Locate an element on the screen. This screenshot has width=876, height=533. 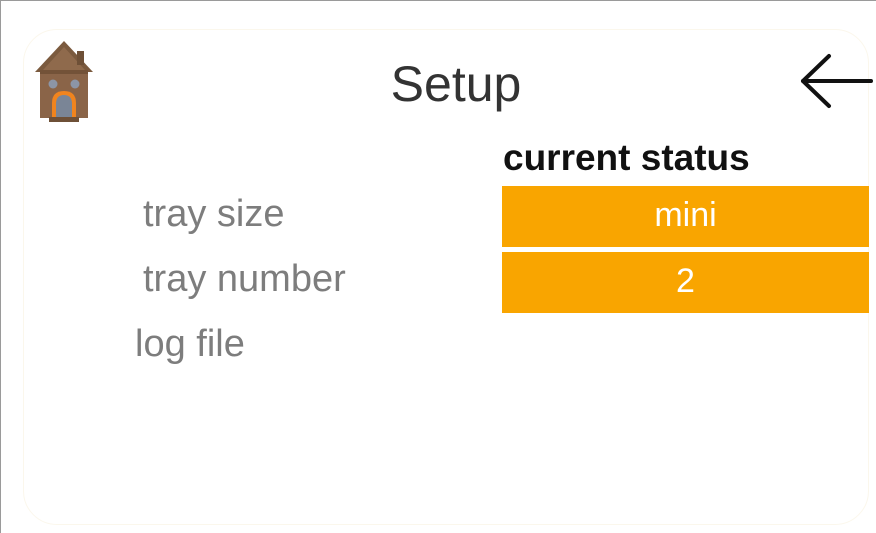
tray-size-label: tray size is located at coordinates (213, 214).